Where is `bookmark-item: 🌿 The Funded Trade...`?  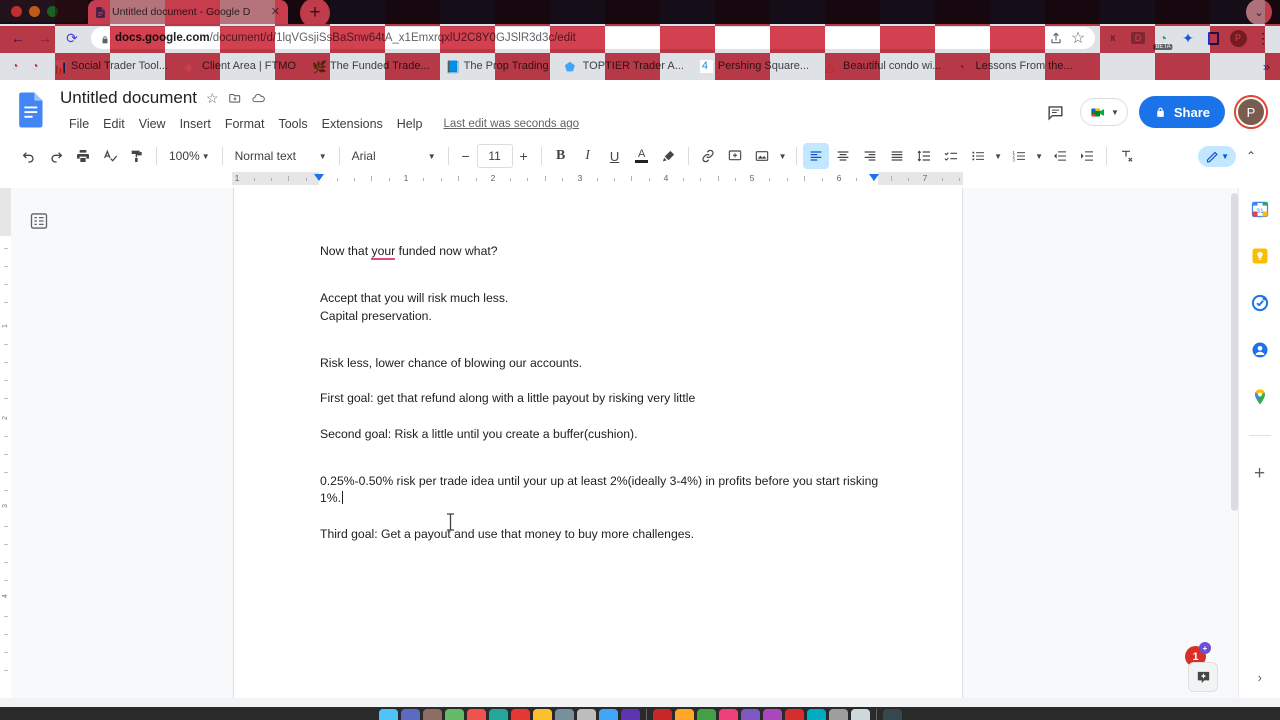
bookmark-item: 🌿 The Funded Trade... is located at coordinates (371, 66).